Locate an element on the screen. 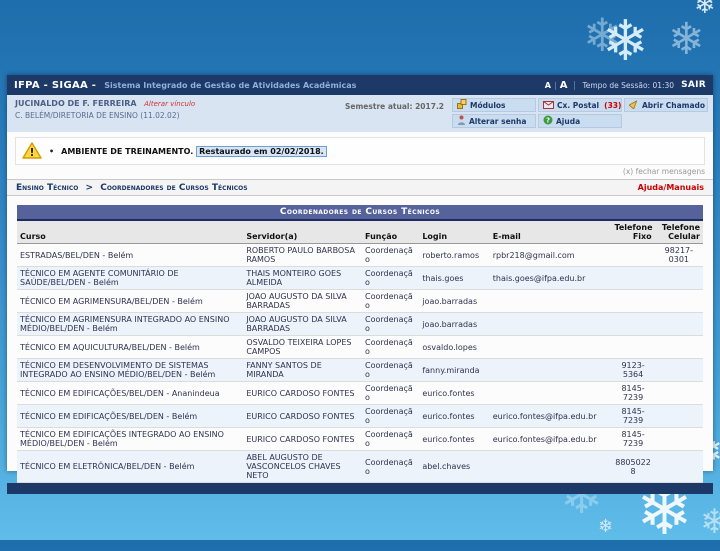 This screenshot has width=720, height=551. open-ticket-button-label: Abrir Chamado is located at coordinates (674, 105).